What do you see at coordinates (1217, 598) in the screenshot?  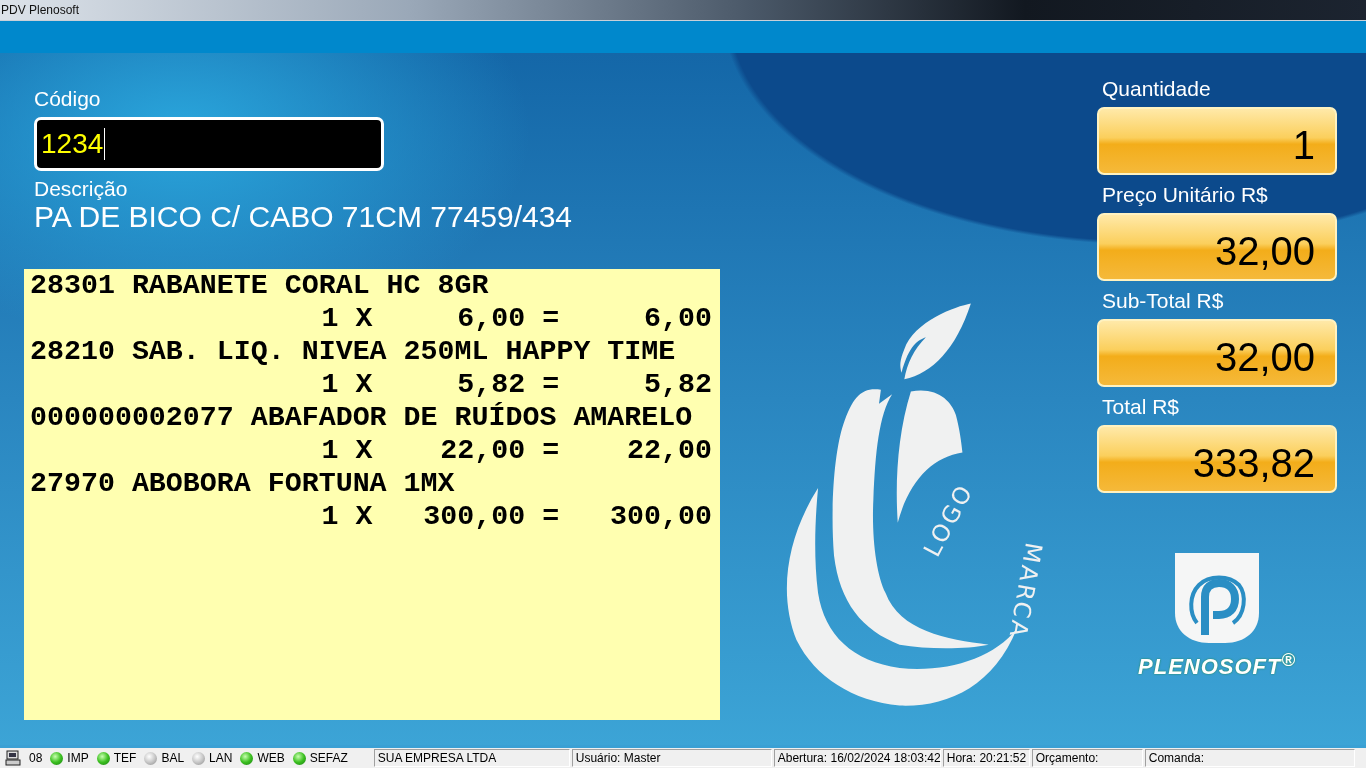 I see `brand-logo-icon` at bounding box center [1217, 598].